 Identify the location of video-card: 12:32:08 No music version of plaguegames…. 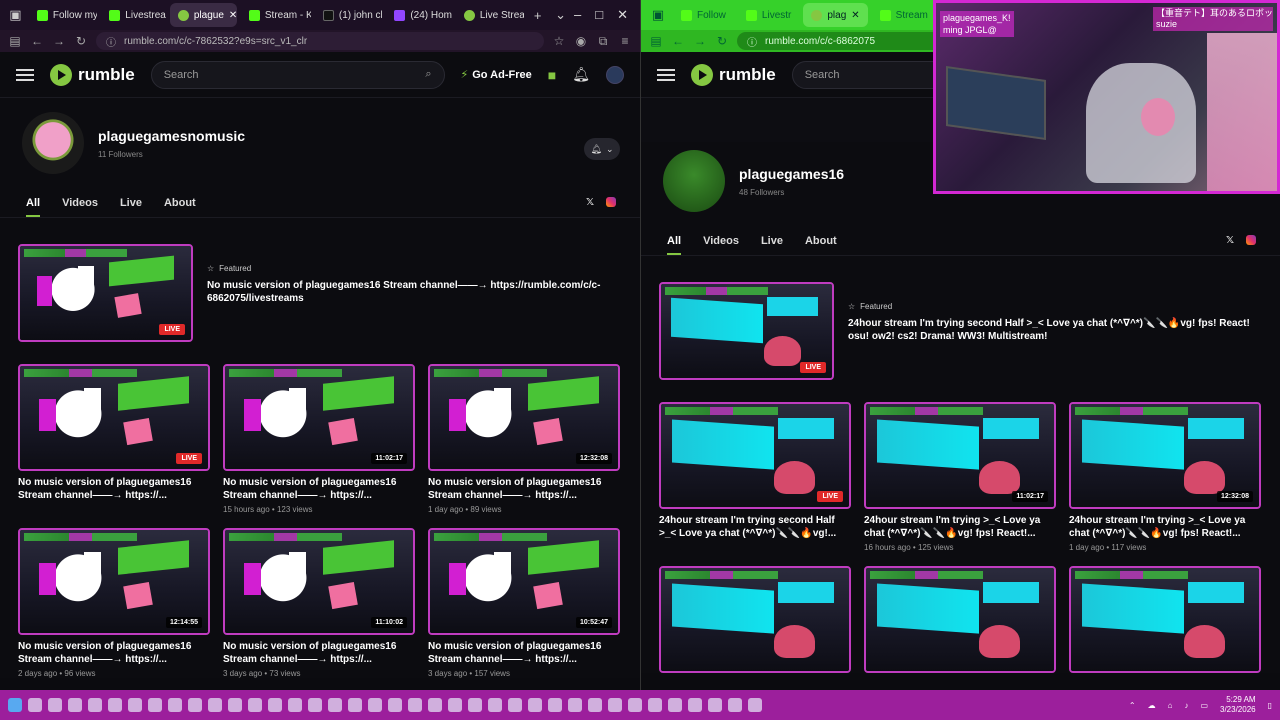
(524, 439).